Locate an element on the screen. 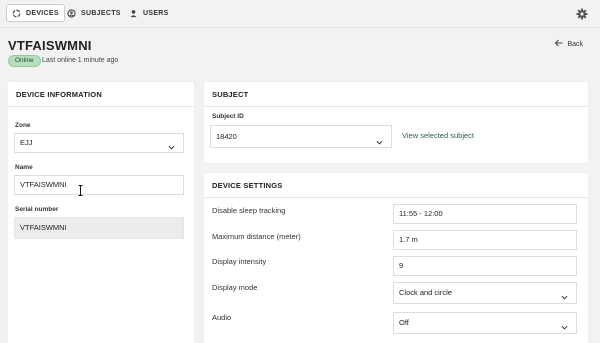 The height and width of the screenshot is (343, 600). display-intensity-input: 9 is located at coordinates (485, 266).